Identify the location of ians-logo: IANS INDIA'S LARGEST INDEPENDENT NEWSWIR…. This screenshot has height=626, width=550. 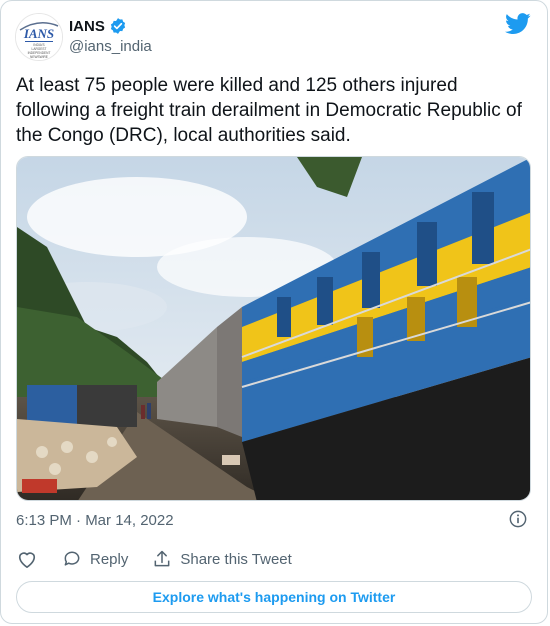
(39, 37).